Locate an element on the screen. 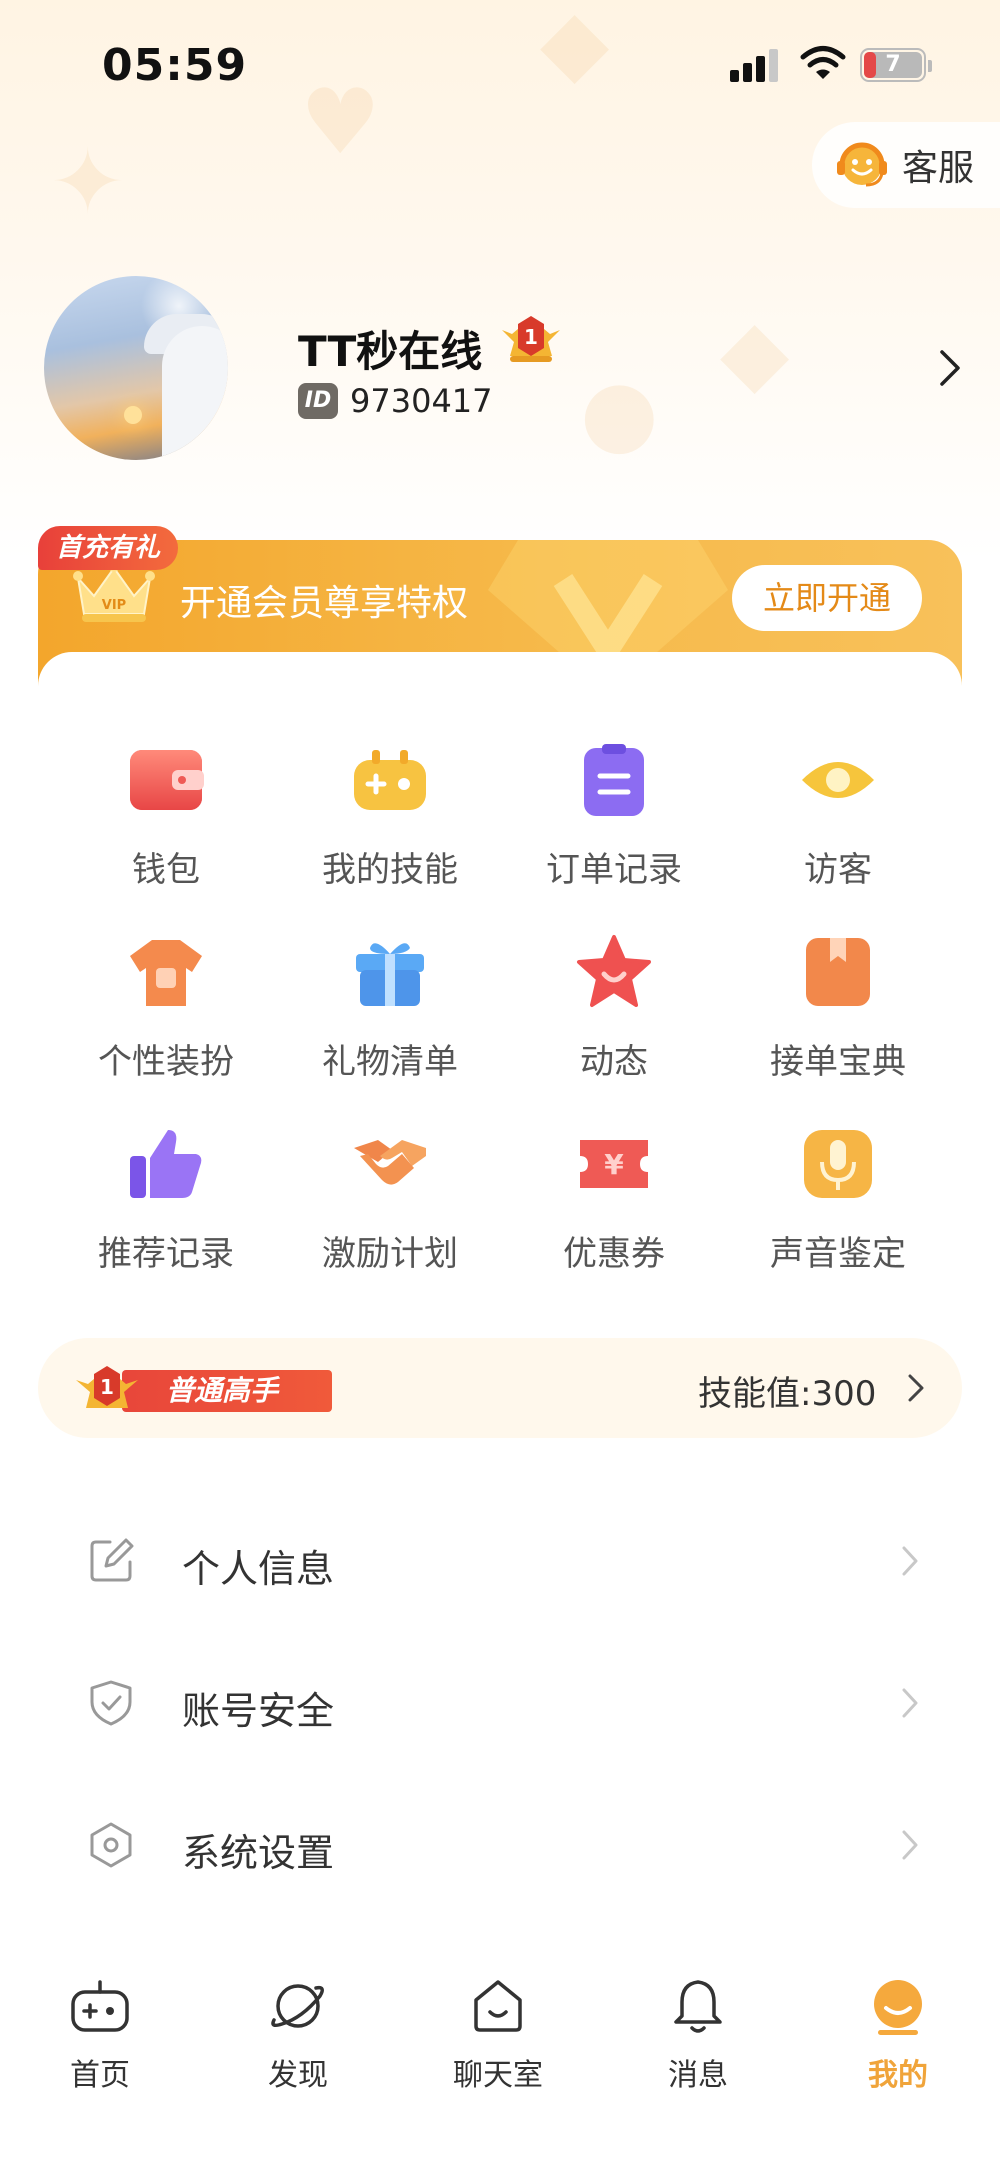 The width and height of the screenshot is (1000, 2165). level-crown-badge-icon: 1 is located at coordinates (531, 339).